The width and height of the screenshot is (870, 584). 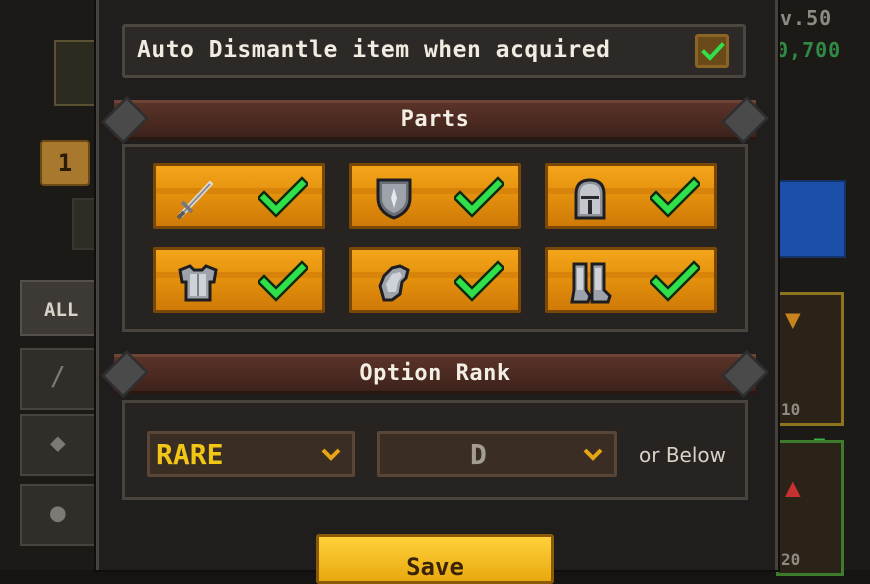 I want to click on shield-icon, so click(x=394, y=199).